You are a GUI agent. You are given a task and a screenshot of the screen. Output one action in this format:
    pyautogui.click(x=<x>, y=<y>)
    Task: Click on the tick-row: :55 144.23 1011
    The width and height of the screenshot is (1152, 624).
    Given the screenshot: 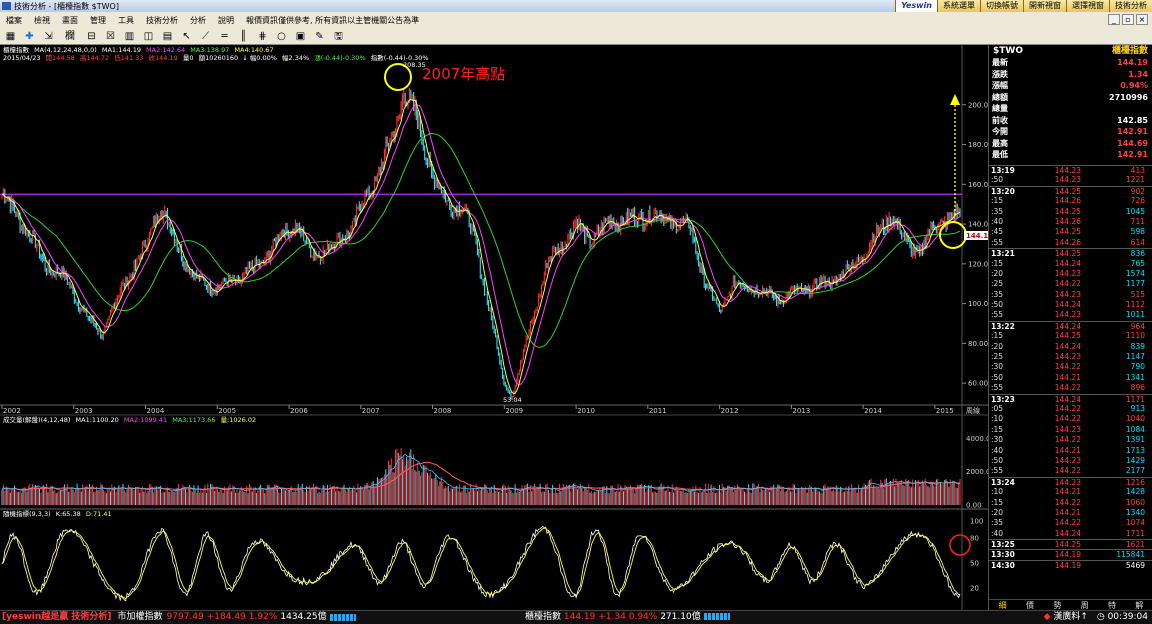 What is the action you would take?
    pyautogui.click(x=1070, y=315)
    